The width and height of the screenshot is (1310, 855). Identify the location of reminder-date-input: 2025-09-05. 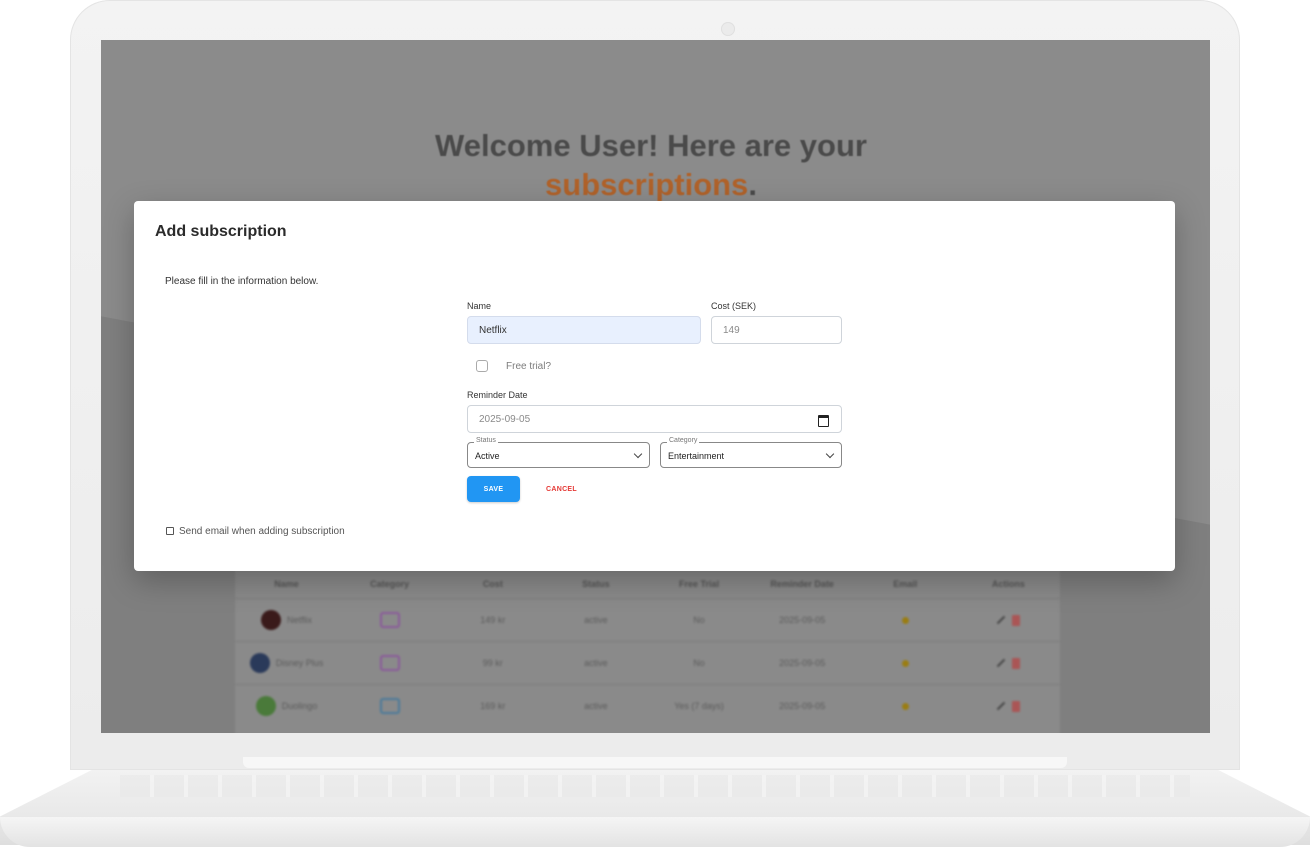
(654, 419).